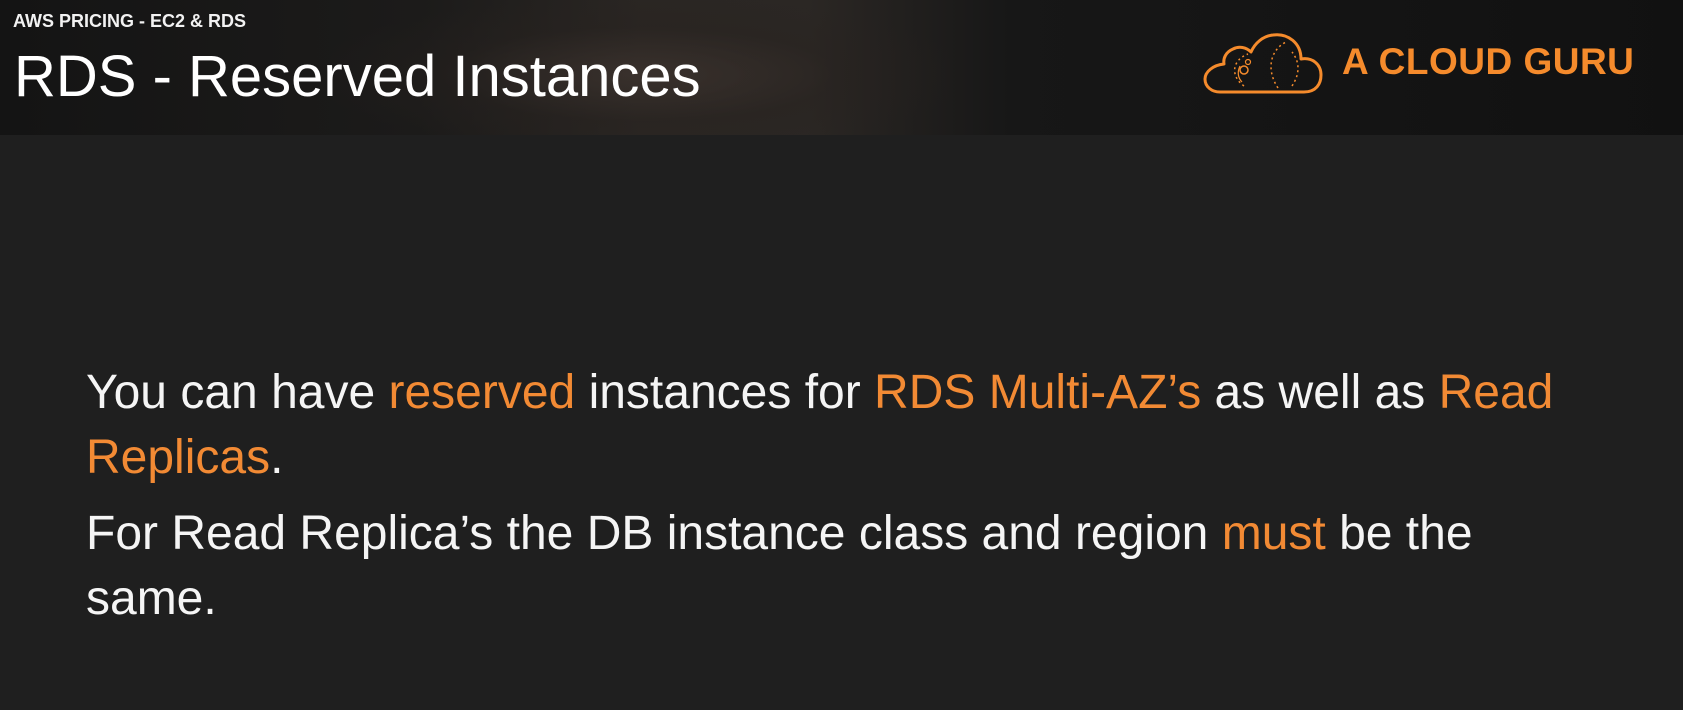 The width and height of the screenshot is (1683, 710). Describe the element at coordinates (1320, 392) in the screenshot. I see `text-segment: as well as` at that location.